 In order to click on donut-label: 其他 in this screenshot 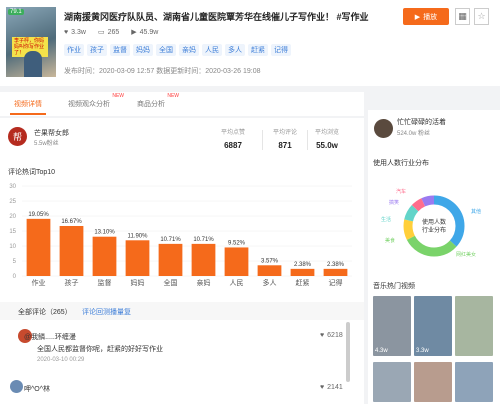, I will do `click(476, 212)`.